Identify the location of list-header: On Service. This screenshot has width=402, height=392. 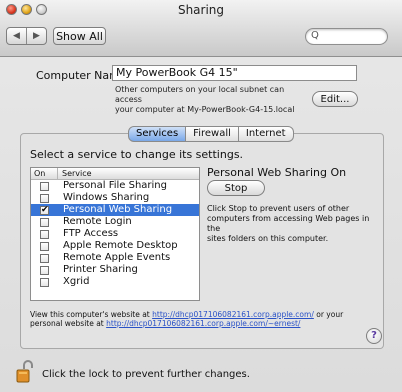
(115, 174).